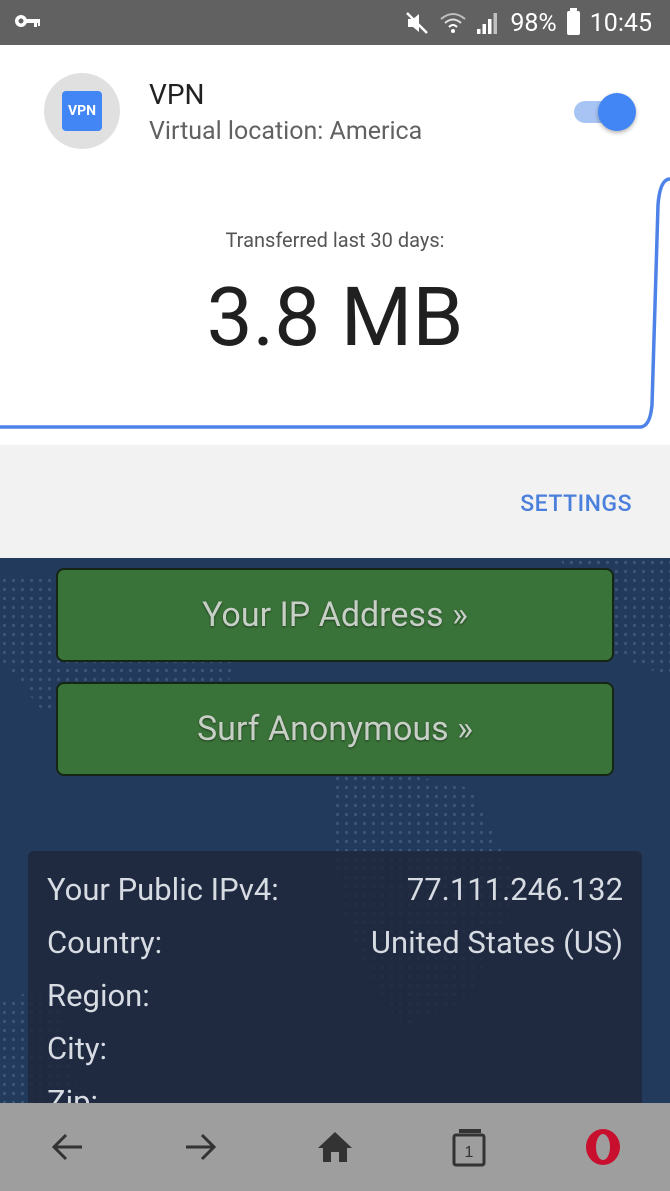 The width and height of the screenshot is (670, 1191). I want to click on battery-percent: 98%, so click(533, 23).